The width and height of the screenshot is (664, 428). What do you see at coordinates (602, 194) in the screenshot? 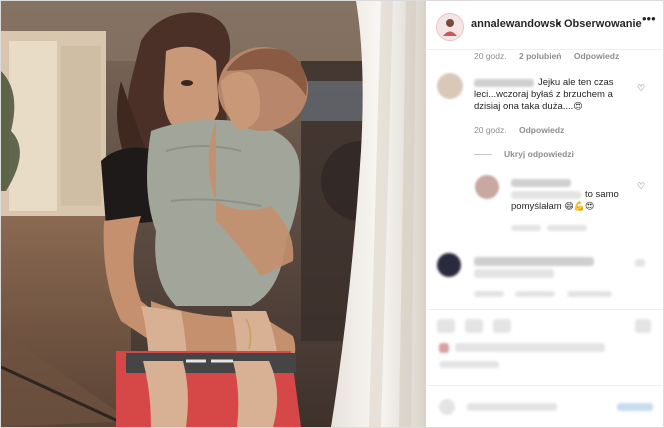
I see `reply-line-1: to samo` at bounding box center [602, 194].